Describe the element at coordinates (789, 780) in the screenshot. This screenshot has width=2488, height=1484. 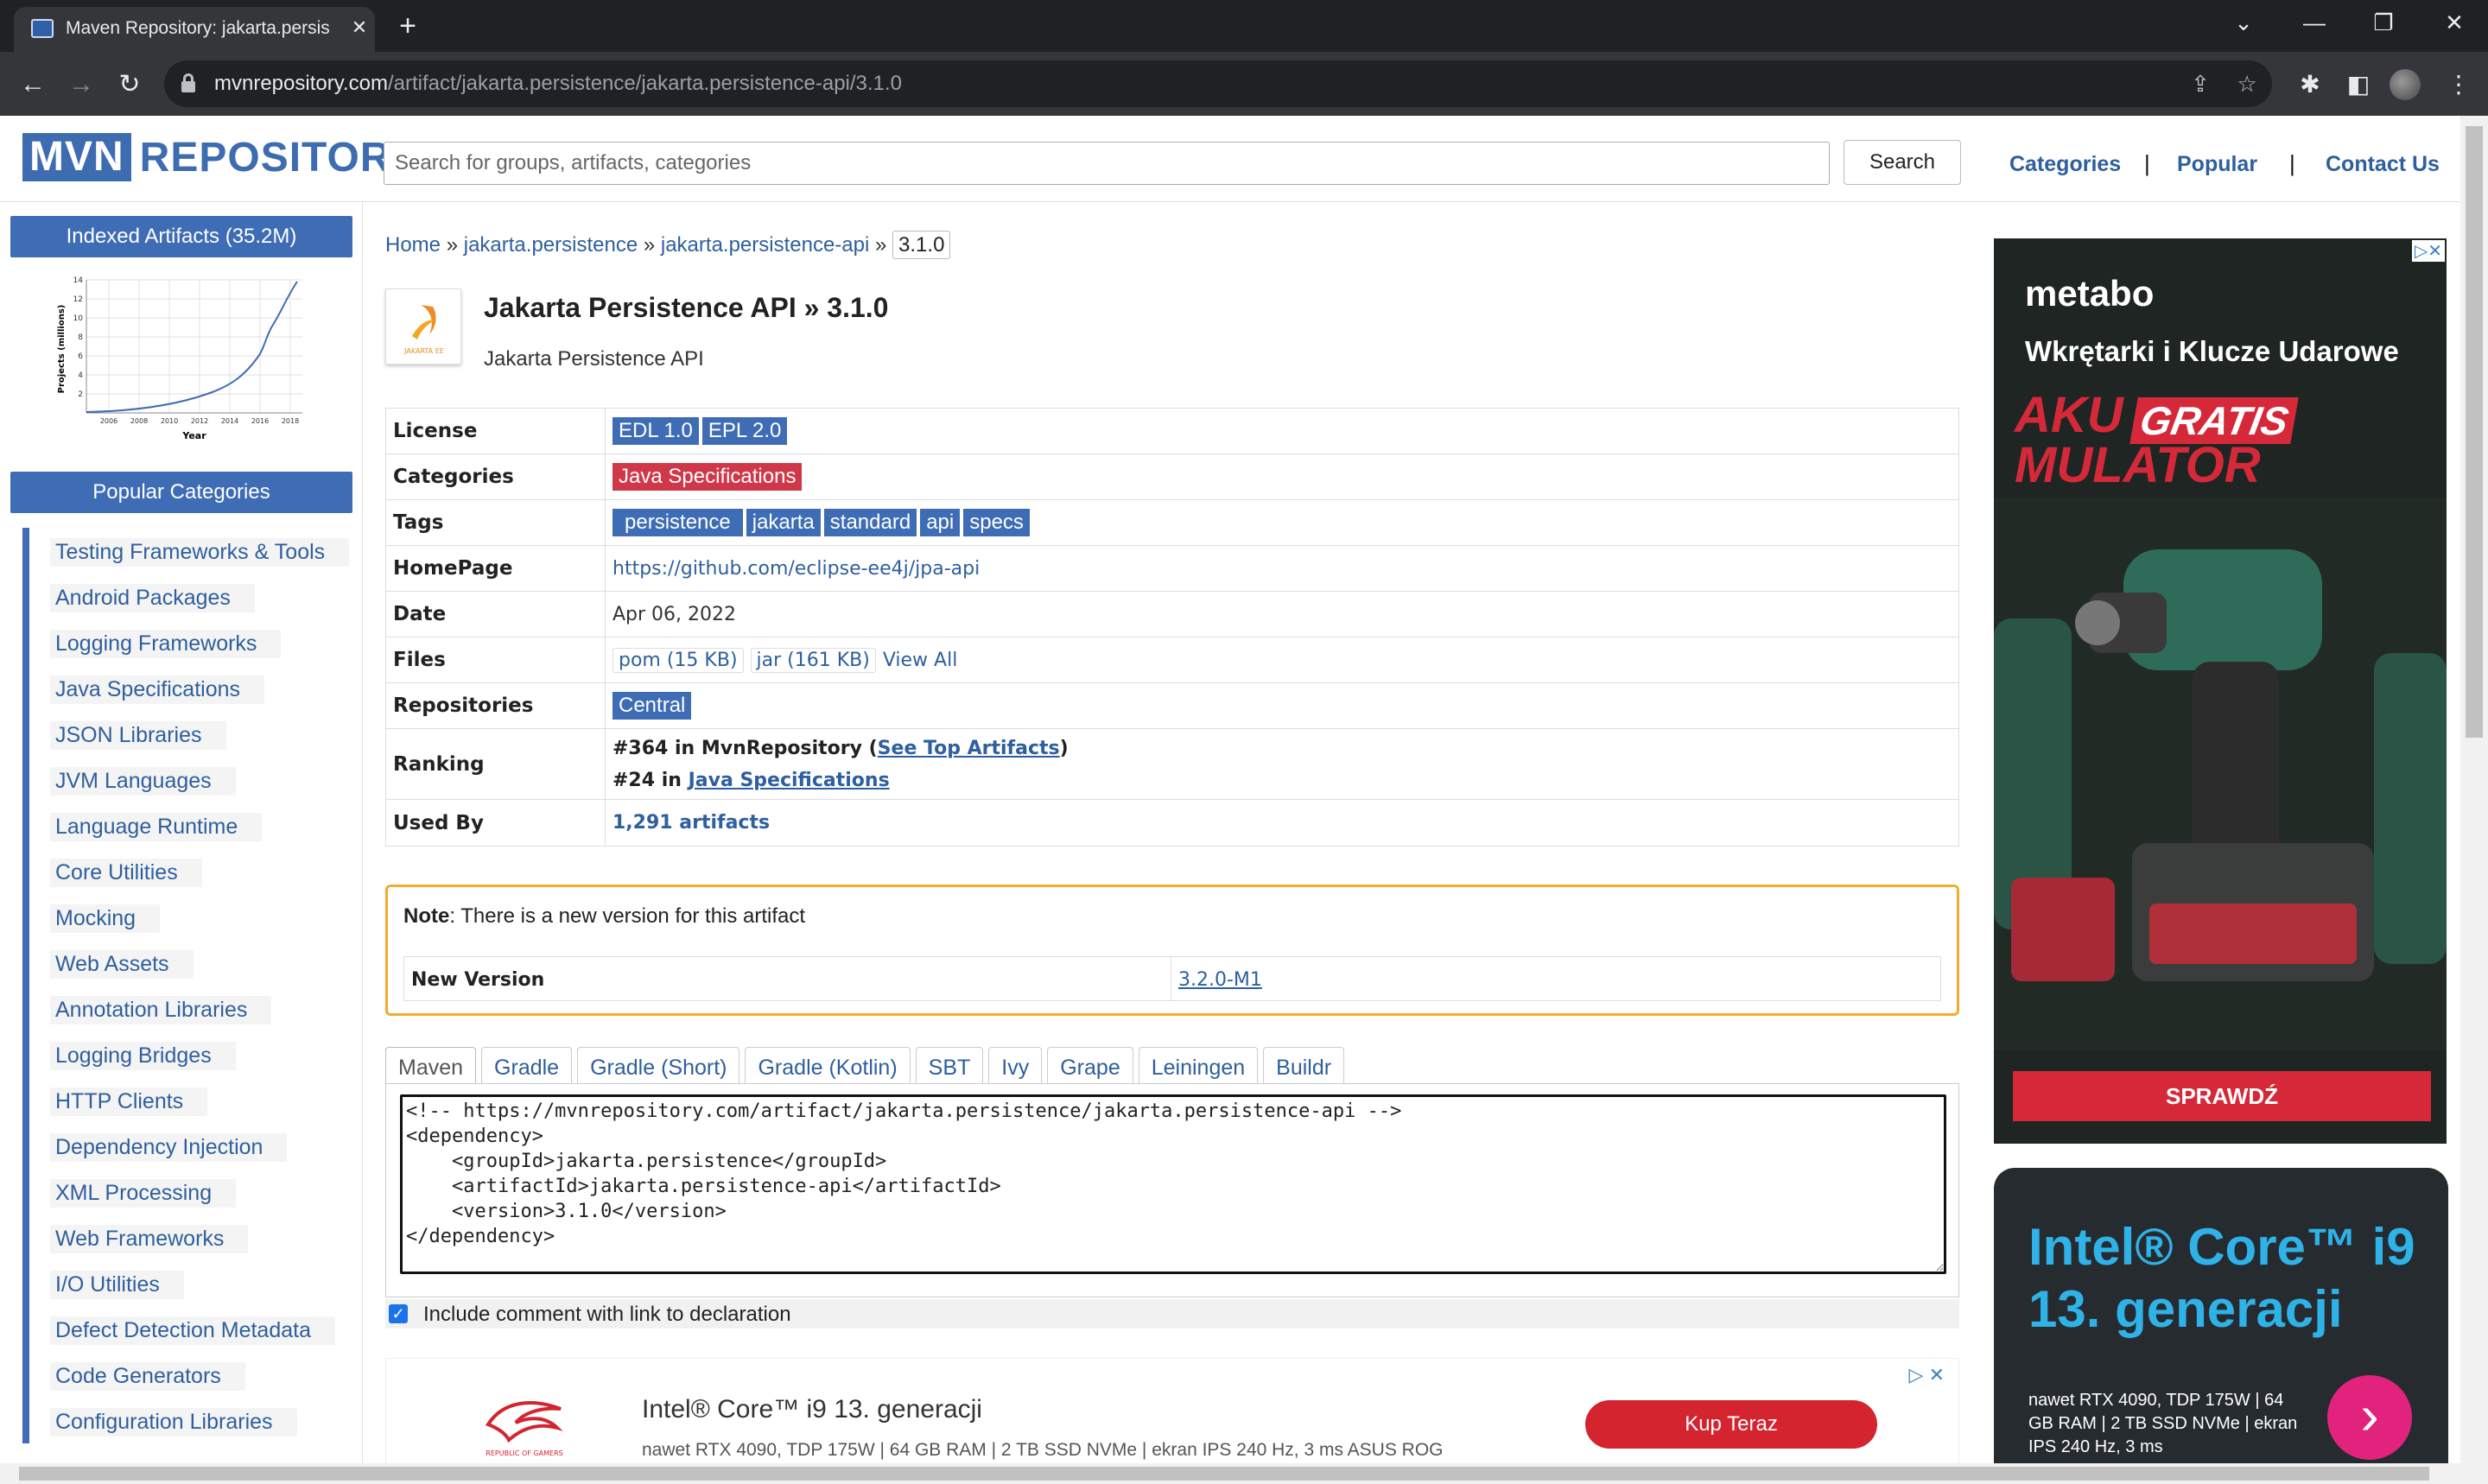
I see `rank-category-link: Java Specifications` at that location.